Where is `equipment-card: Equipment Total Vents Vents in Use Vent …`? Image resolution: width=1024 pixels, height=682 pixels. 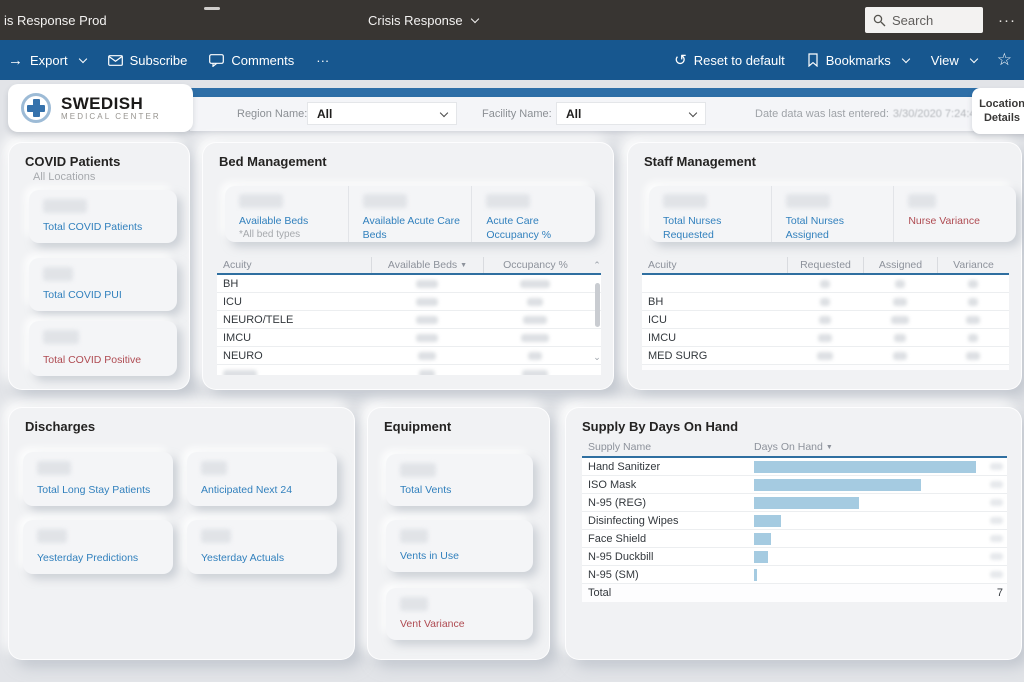
equipment-card: Equipment Total Vents Vents in Use Vent … is located at coordinates (458, 533).